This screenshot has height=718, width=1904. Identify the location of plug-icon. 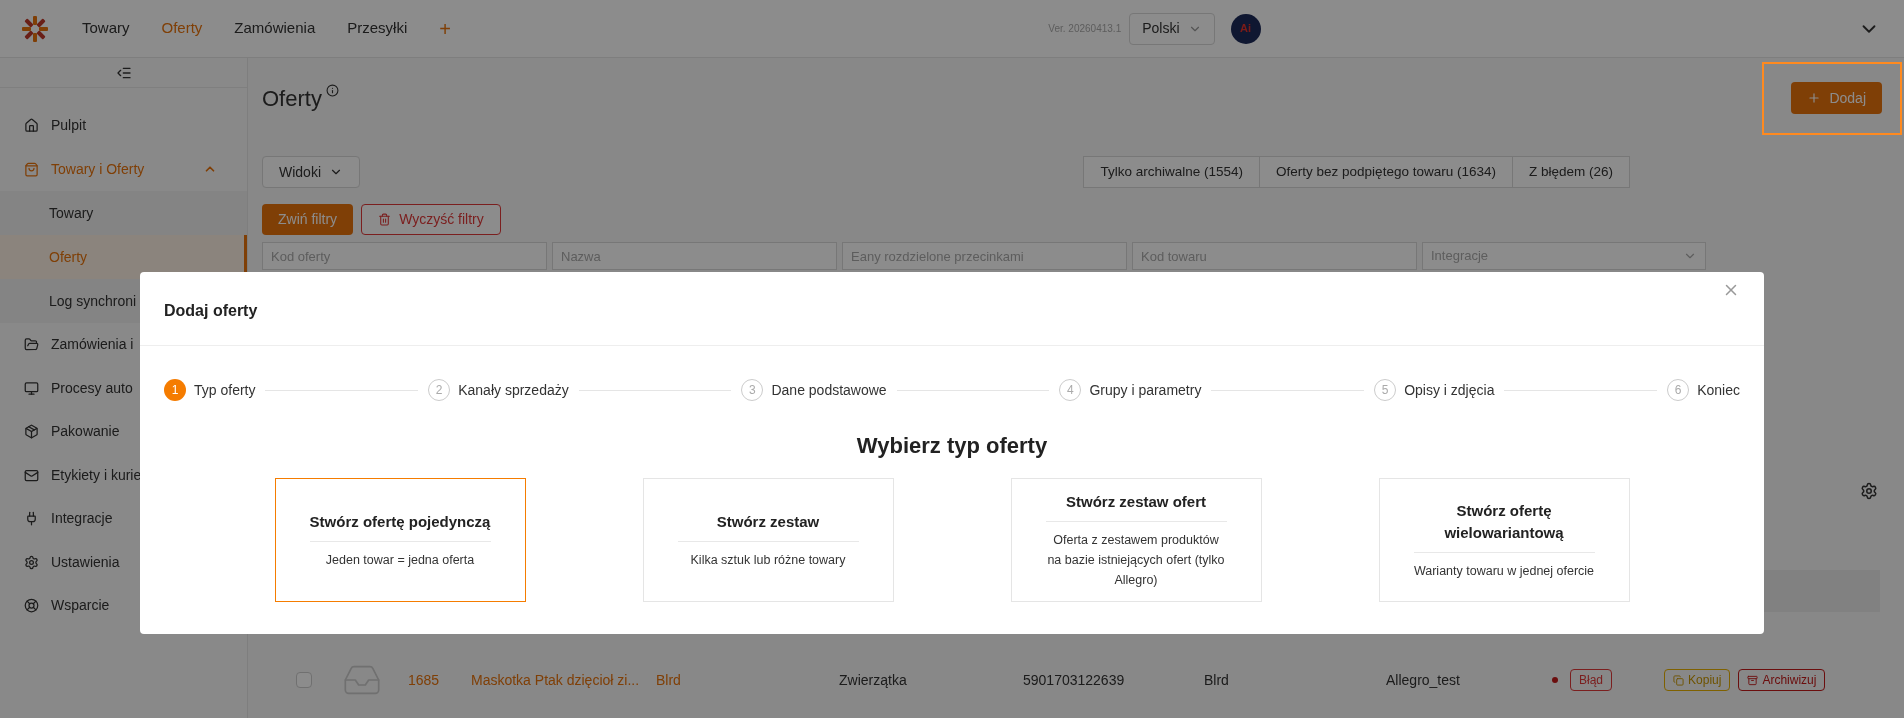
(31, 519).